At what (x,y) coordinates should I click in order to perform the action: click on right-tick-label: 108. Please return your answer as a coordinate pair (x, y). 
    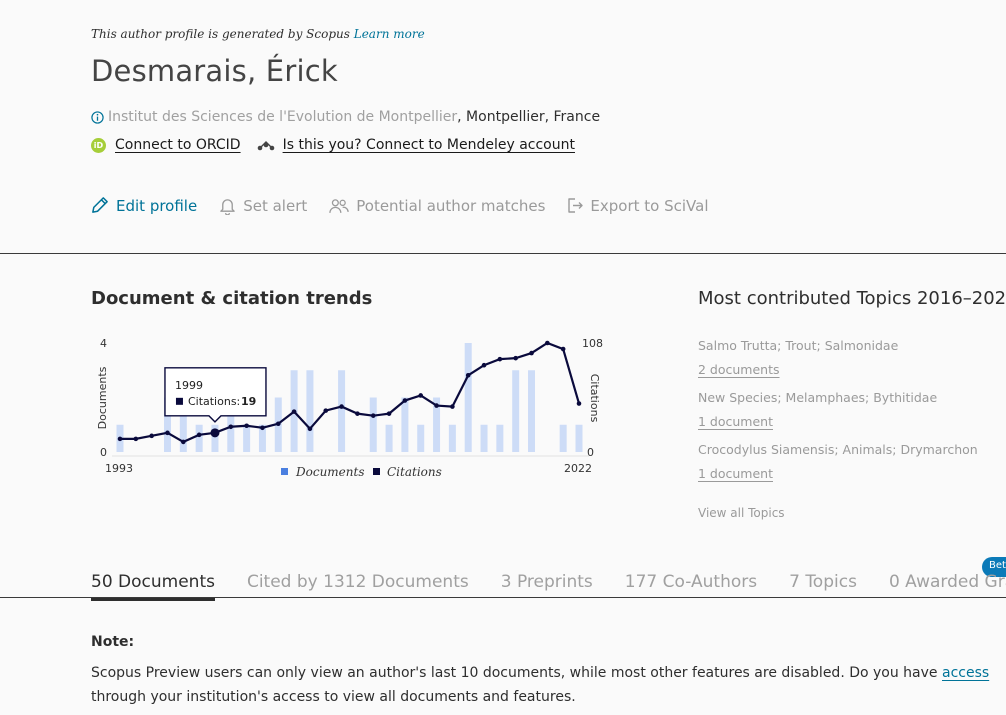
    Looking at the image, I should click on (592, 343).